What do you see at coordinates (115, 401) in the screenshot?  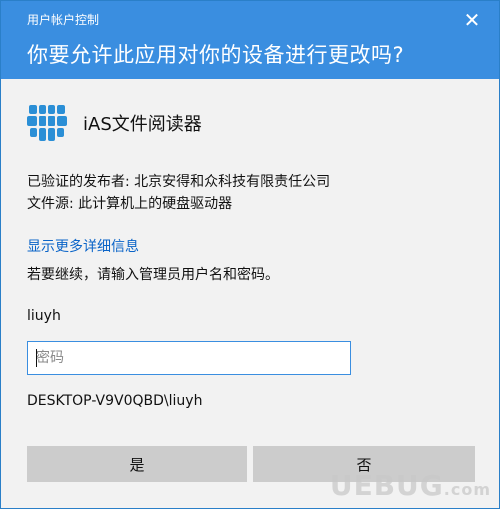 I see `domain-user: DESKTOP-V9V0QBD\liuyh` at bounding box center [115, 401].